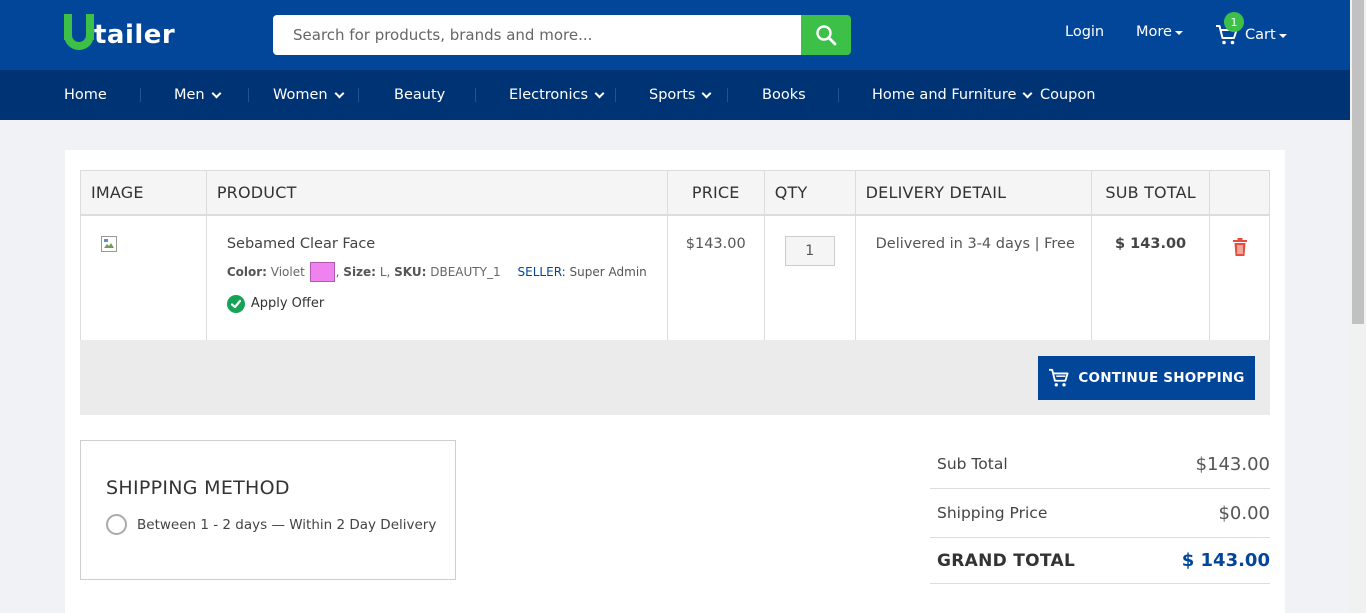 Image resolution: width=1366 pixels, height=613 pixels. I want to click on scrollbar-thumb, so click(1358, 162).